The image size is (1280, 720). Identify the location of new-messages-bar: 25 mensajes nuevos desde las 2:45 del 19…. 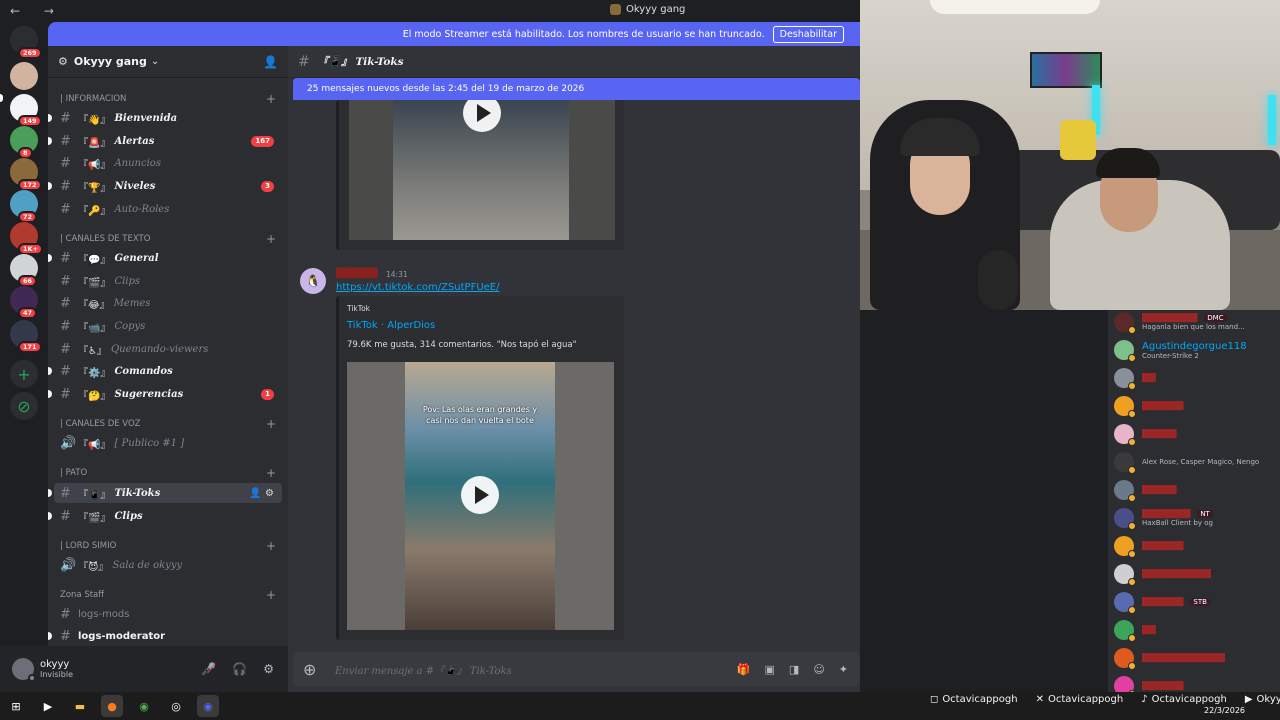
(576, 89).